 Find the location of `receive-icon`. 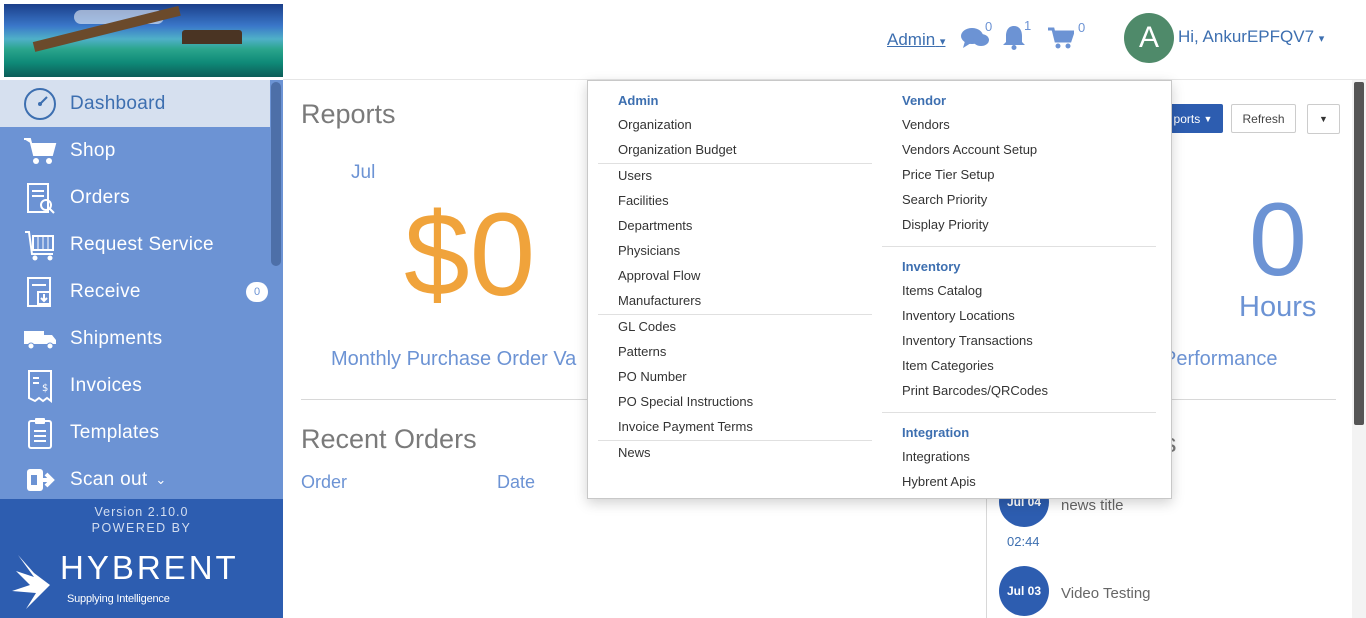

receive-icon is located at coordinates (40, 292).